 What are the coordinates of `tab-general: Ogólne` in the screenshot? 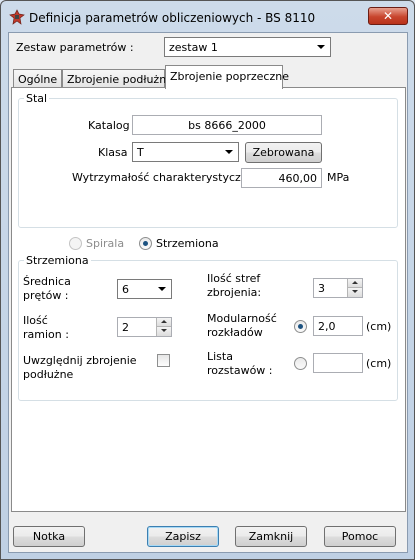 It's located at (37, 78).